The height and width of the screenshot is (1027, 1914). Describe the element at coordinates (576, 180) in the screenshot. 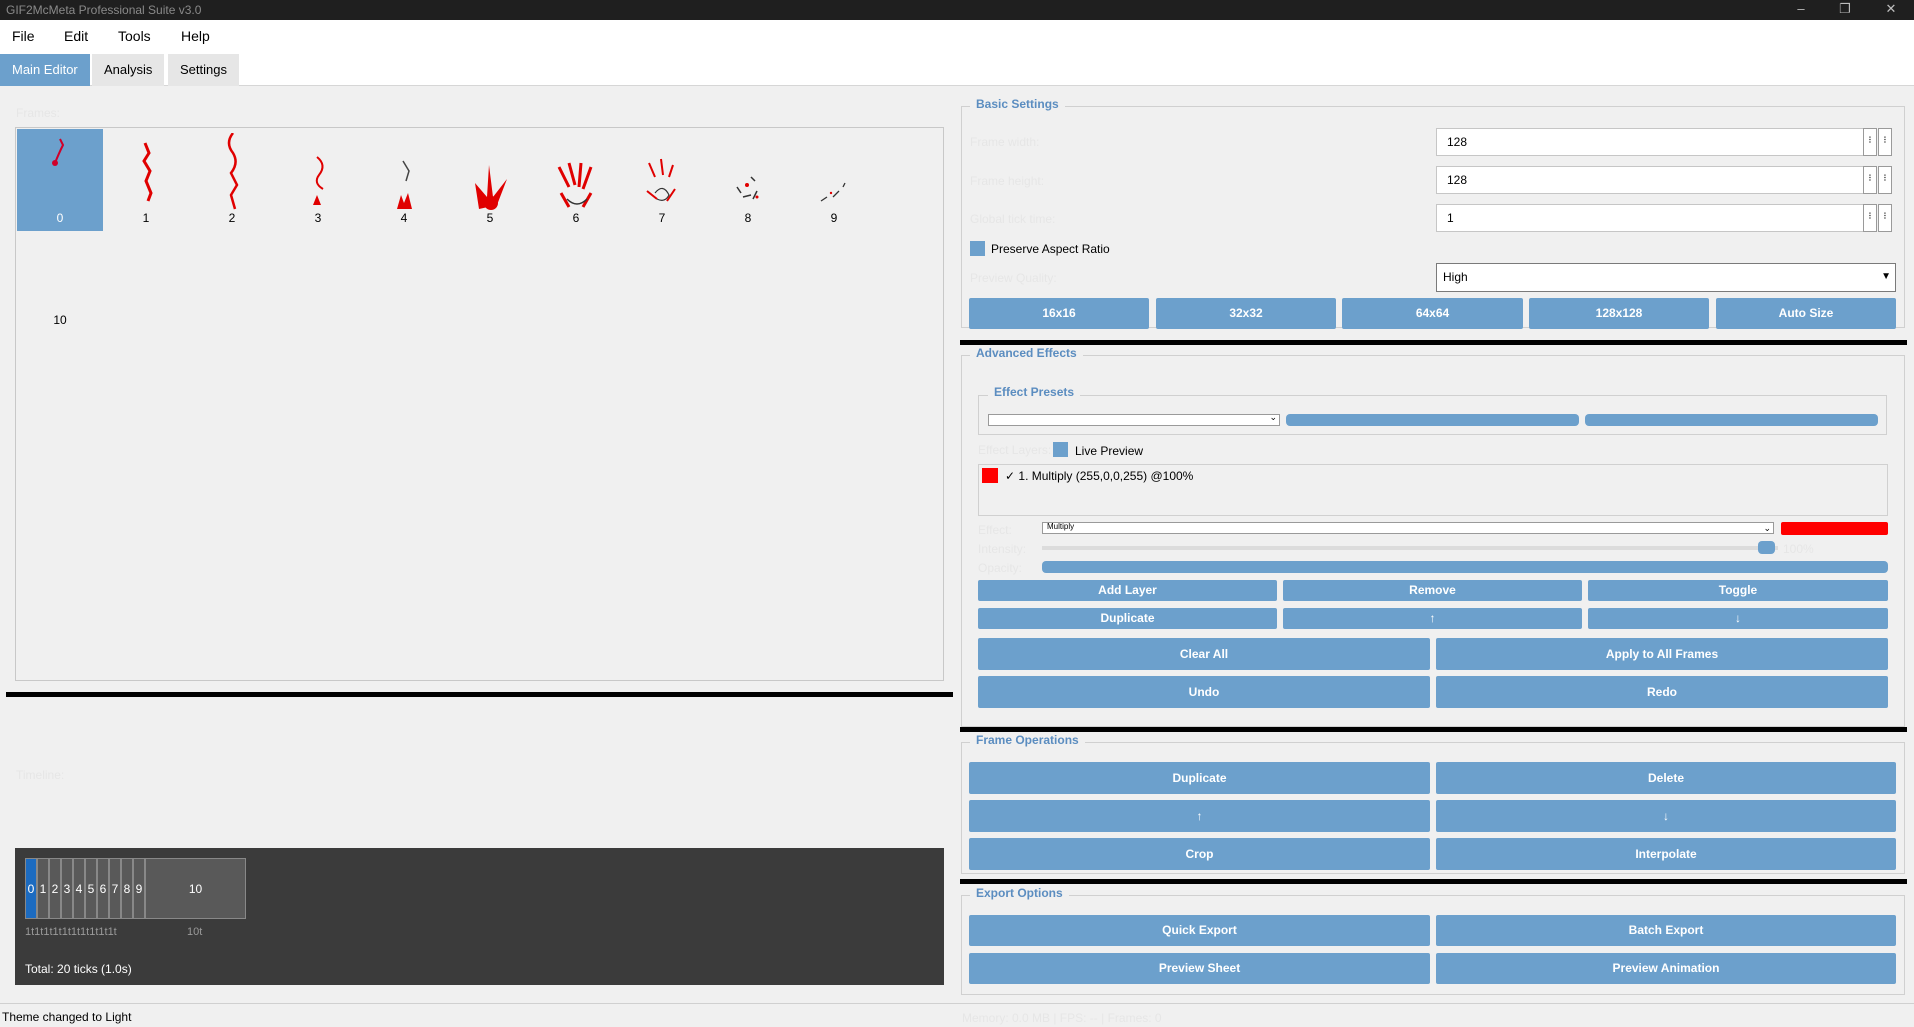

I see `frame-thumb-6: 6` at that location.